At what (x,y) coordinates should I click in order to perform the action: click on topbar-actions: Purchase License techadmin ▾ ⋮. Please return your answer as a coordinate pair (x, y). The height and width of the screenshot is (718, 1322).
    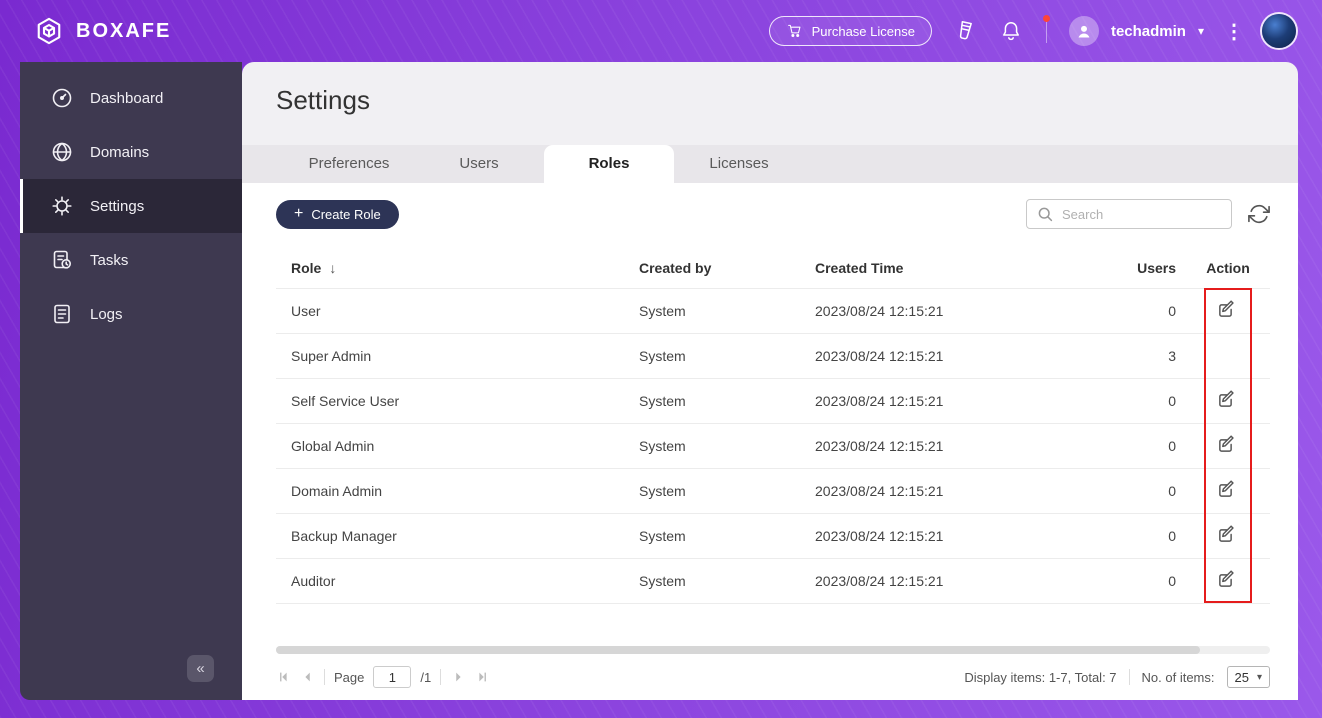
    Looking at the image, I should click on (1032, 31).